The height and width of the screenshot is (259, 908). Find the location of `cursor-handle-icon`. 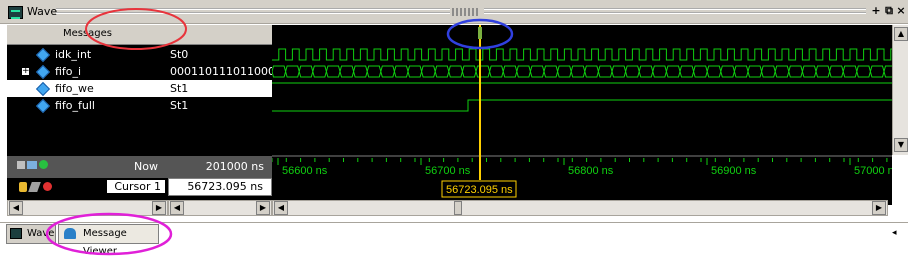

cursor-handle-icon is located at coordinates (480, 33).